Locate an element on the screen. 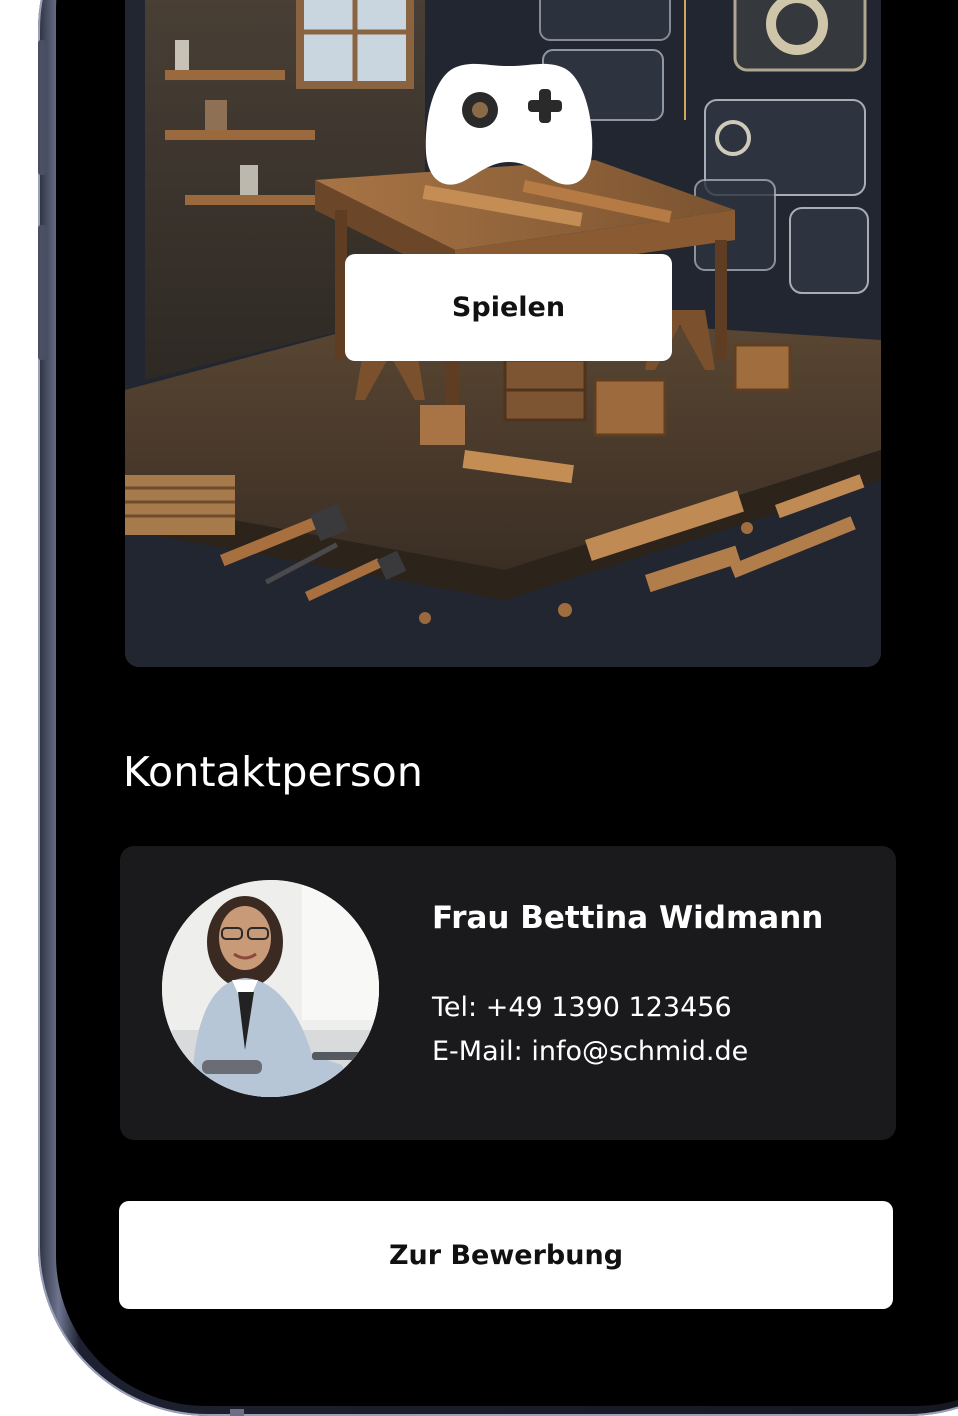  apply-button: Zur Bewerbung is located at coordinates (506, 1255).